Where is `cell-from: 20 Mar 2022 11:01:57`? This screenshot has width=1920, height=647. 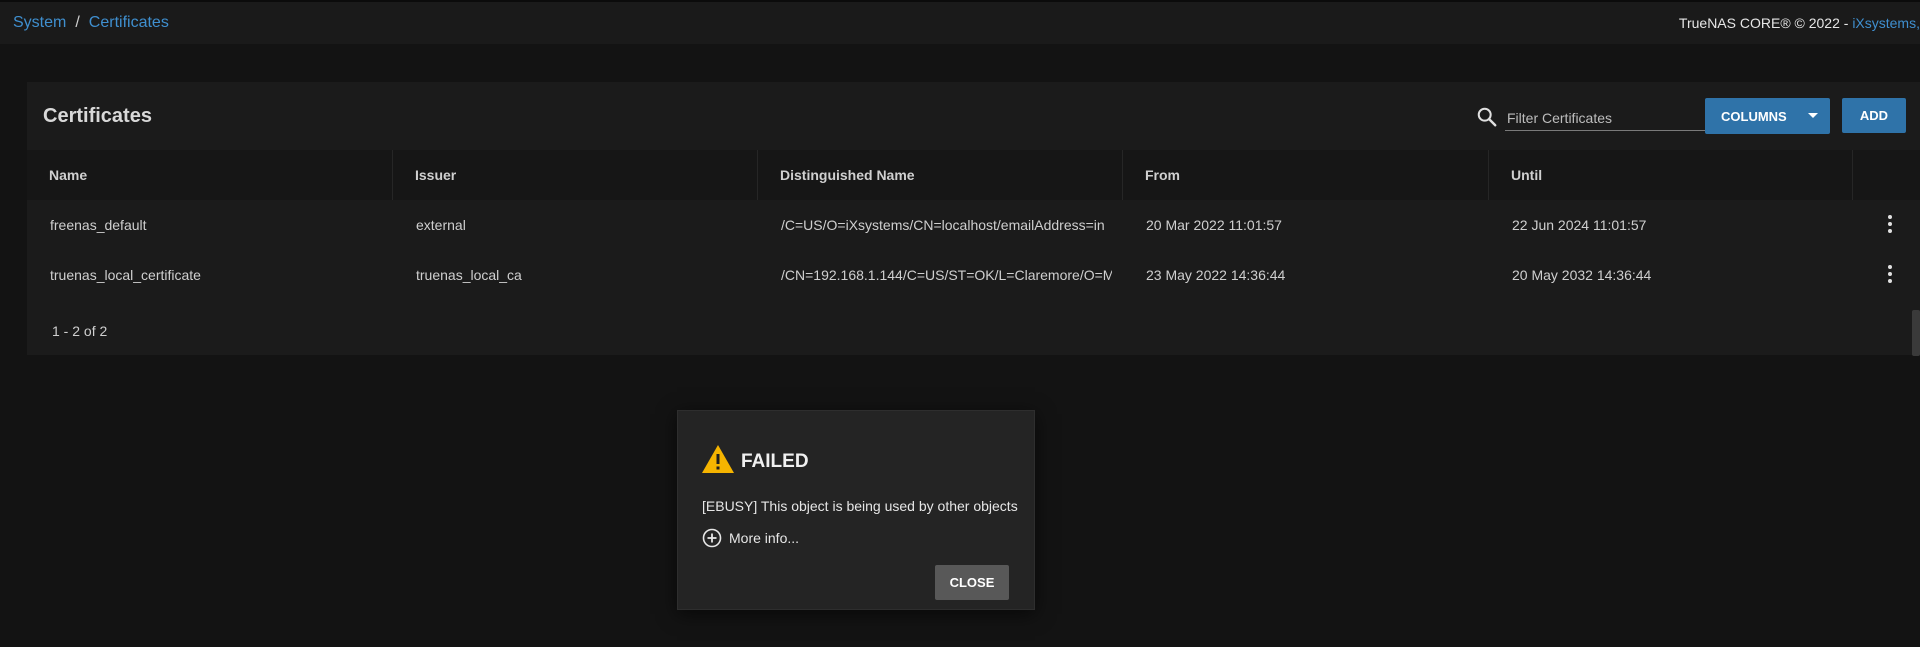 cell-from: 20 Mar 2022 11:01:57 is located at coordinates (1214, 225).